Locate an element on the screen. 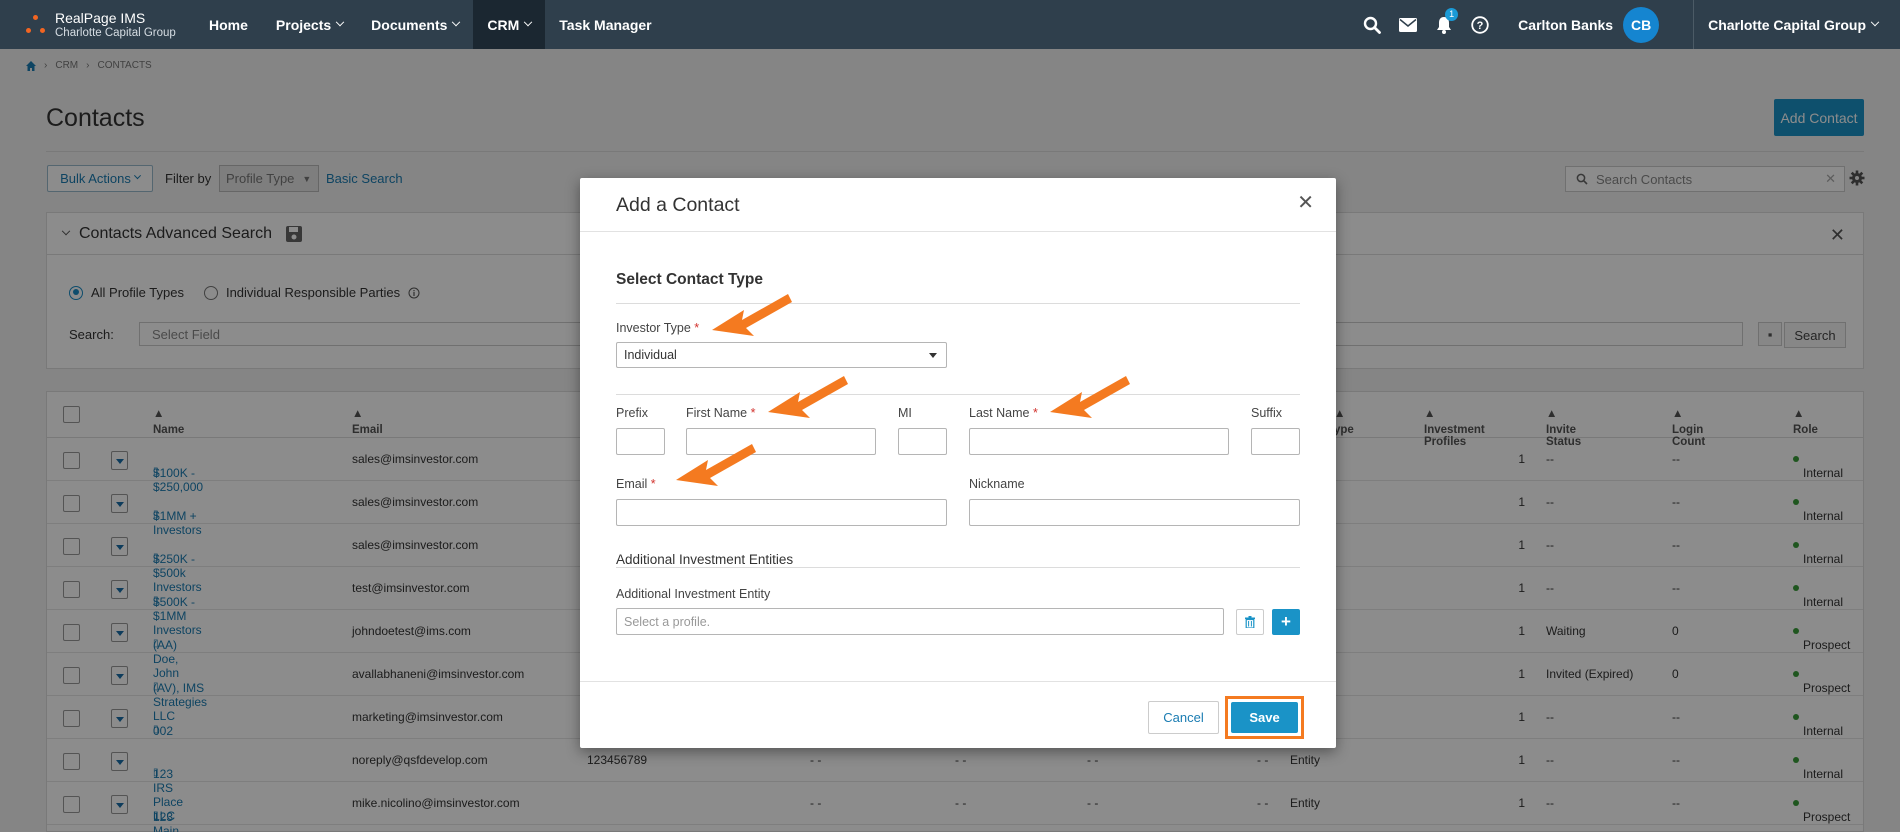 The image size is (1900, 832). last-name-field is located at coordinates (1099, 441).